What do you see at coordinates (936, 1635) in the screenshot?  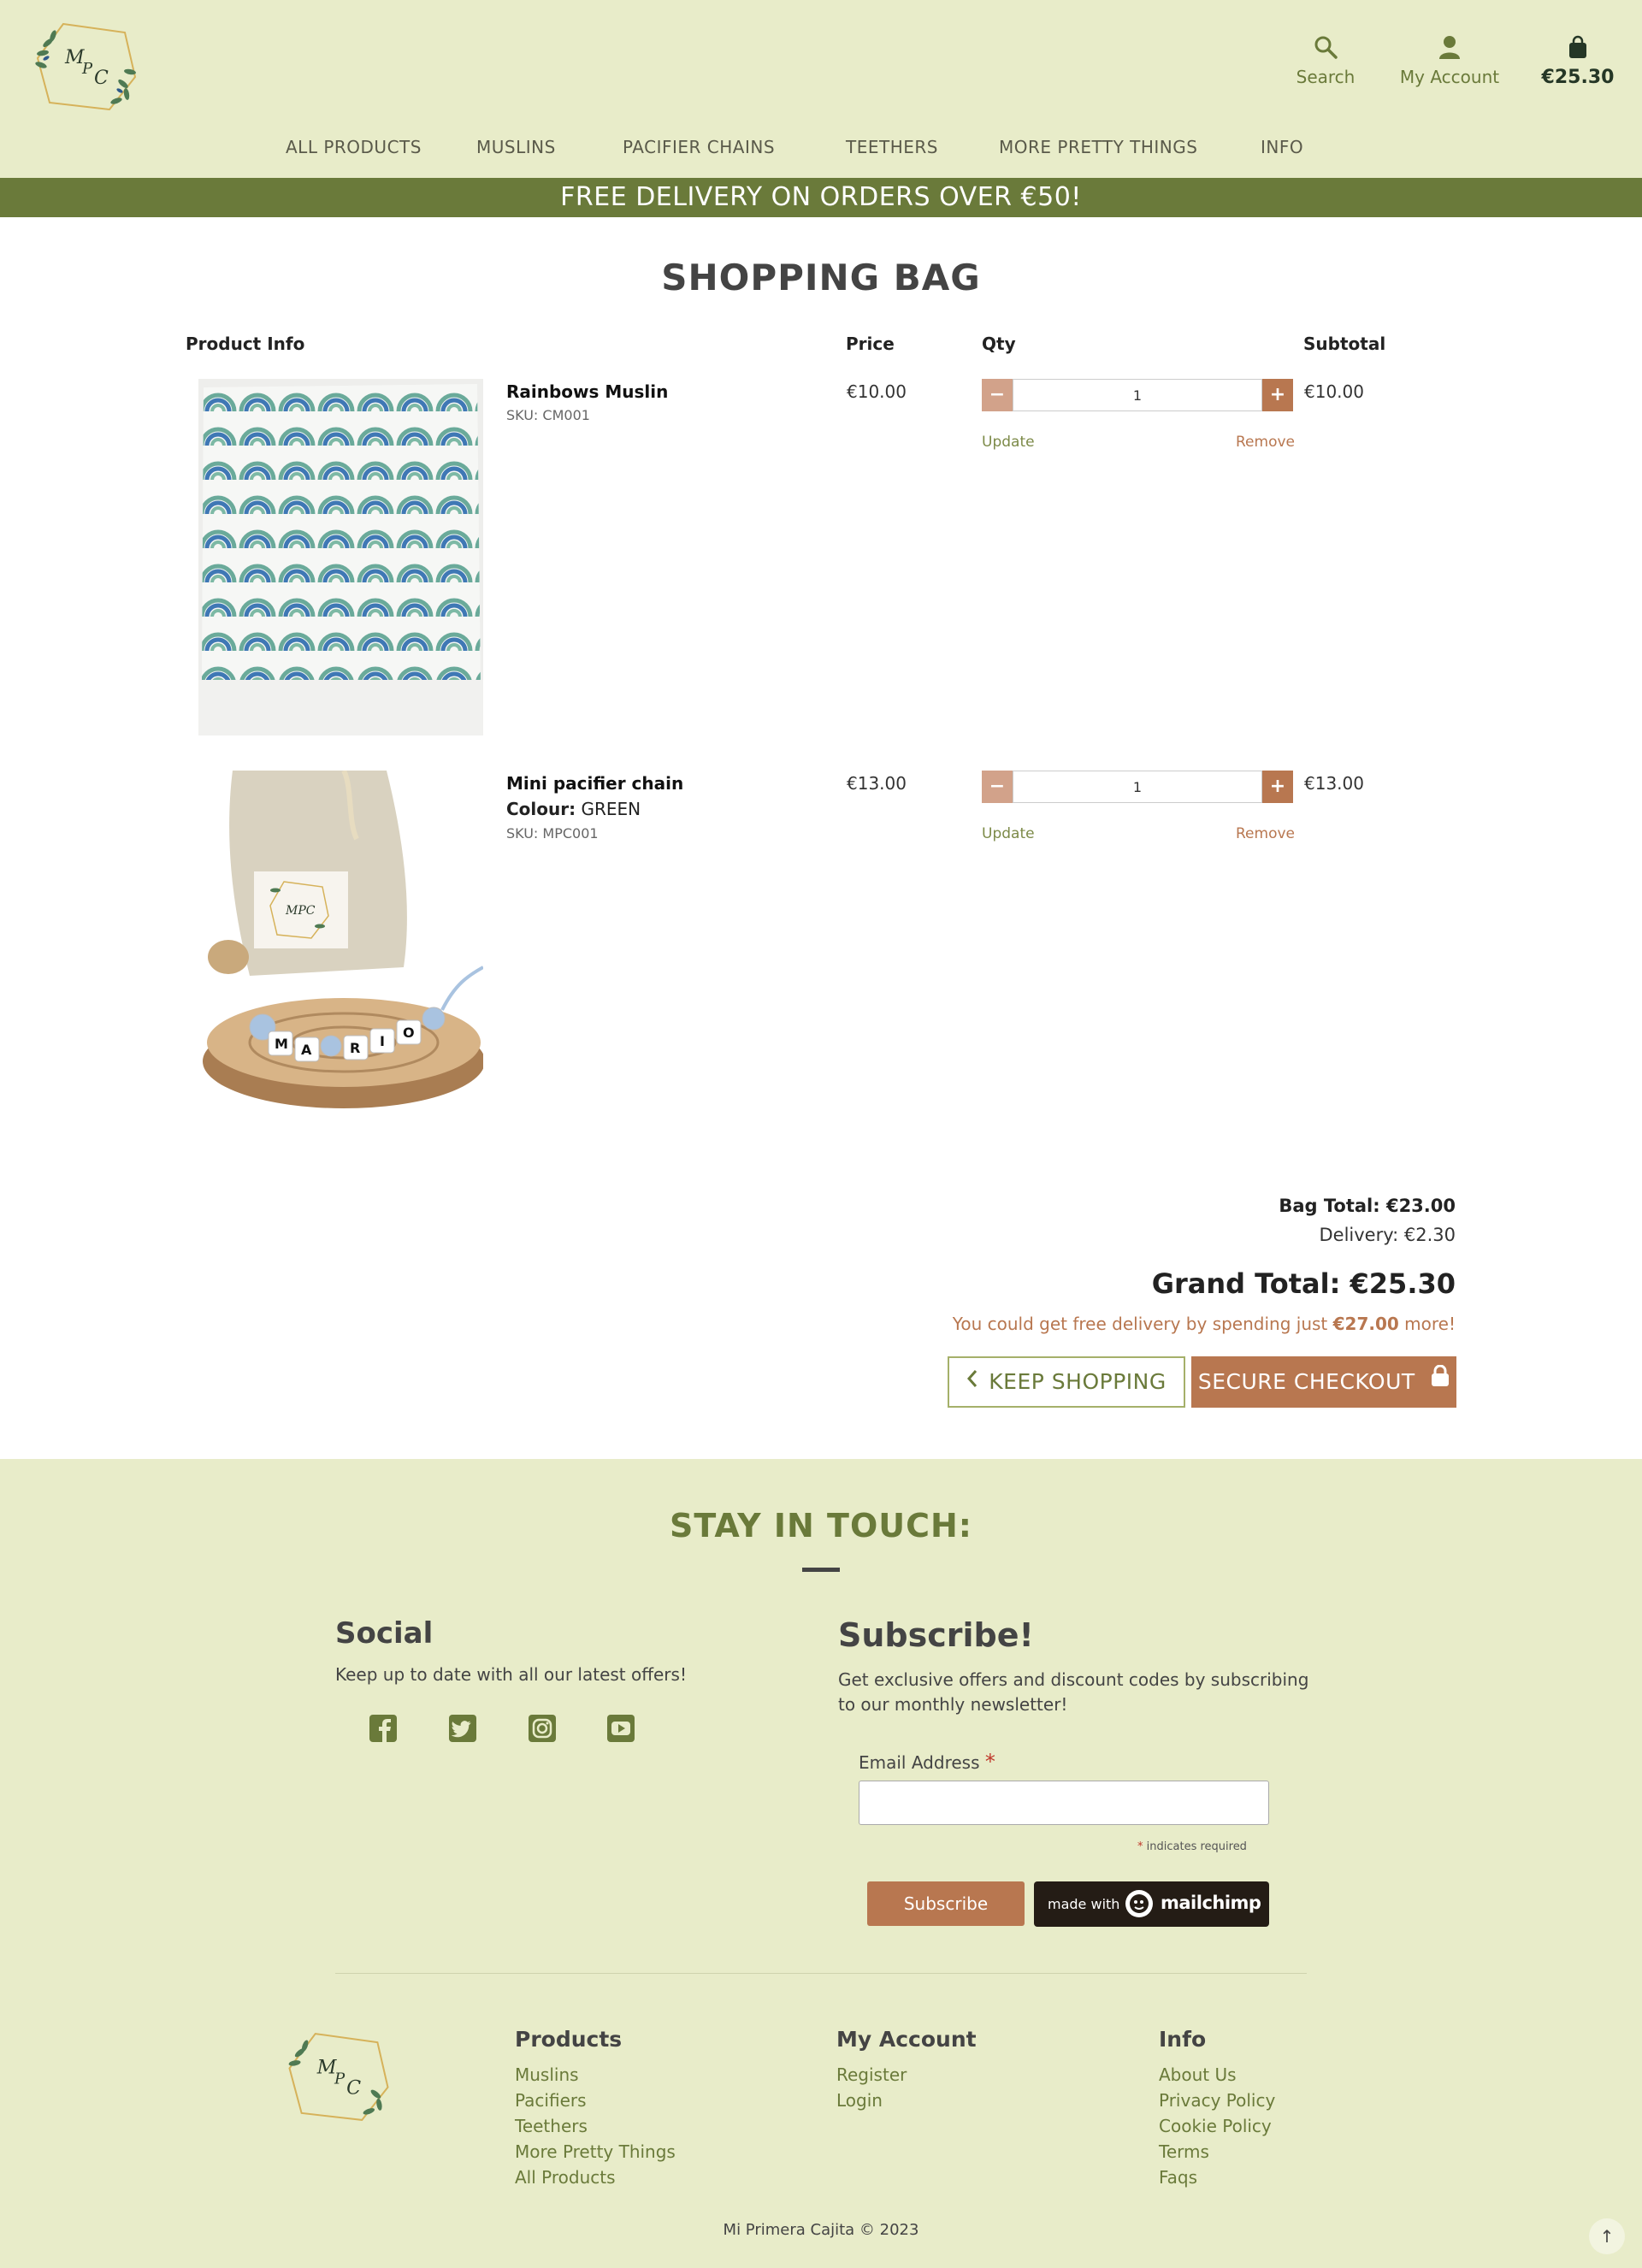 I see `subscribe-heading: Subscribe!` at bounding box center [936, 1635].